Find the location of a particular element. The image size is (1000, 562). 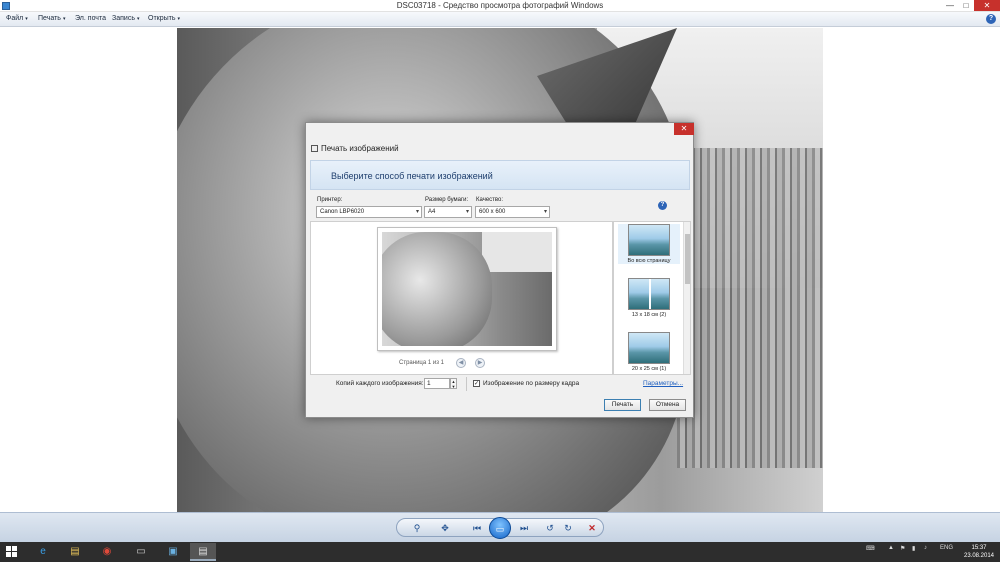

rotate-right-button: ↻ is located at coordinates (568, 528).